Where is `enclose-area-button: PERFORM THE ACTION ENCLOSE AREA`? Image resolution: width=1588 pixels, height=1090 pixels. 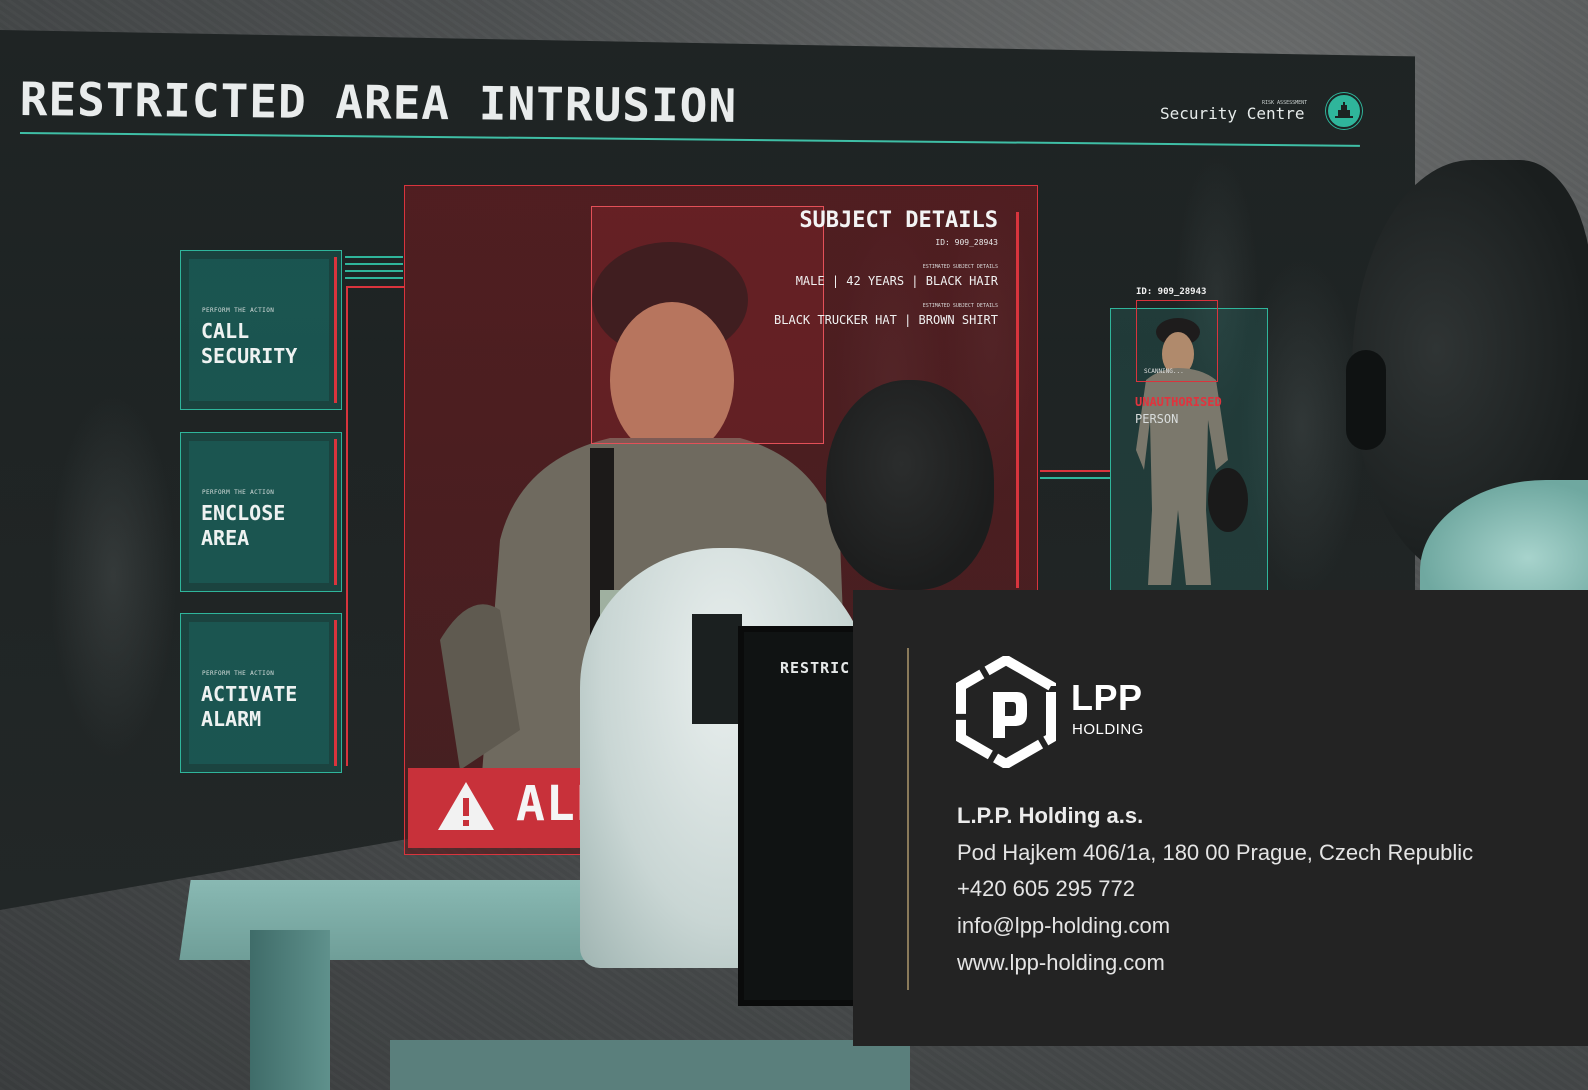 enclose-area-button: PERFORM THE ACTION ENCLOSE AREA is located at coordinates (261, 512).